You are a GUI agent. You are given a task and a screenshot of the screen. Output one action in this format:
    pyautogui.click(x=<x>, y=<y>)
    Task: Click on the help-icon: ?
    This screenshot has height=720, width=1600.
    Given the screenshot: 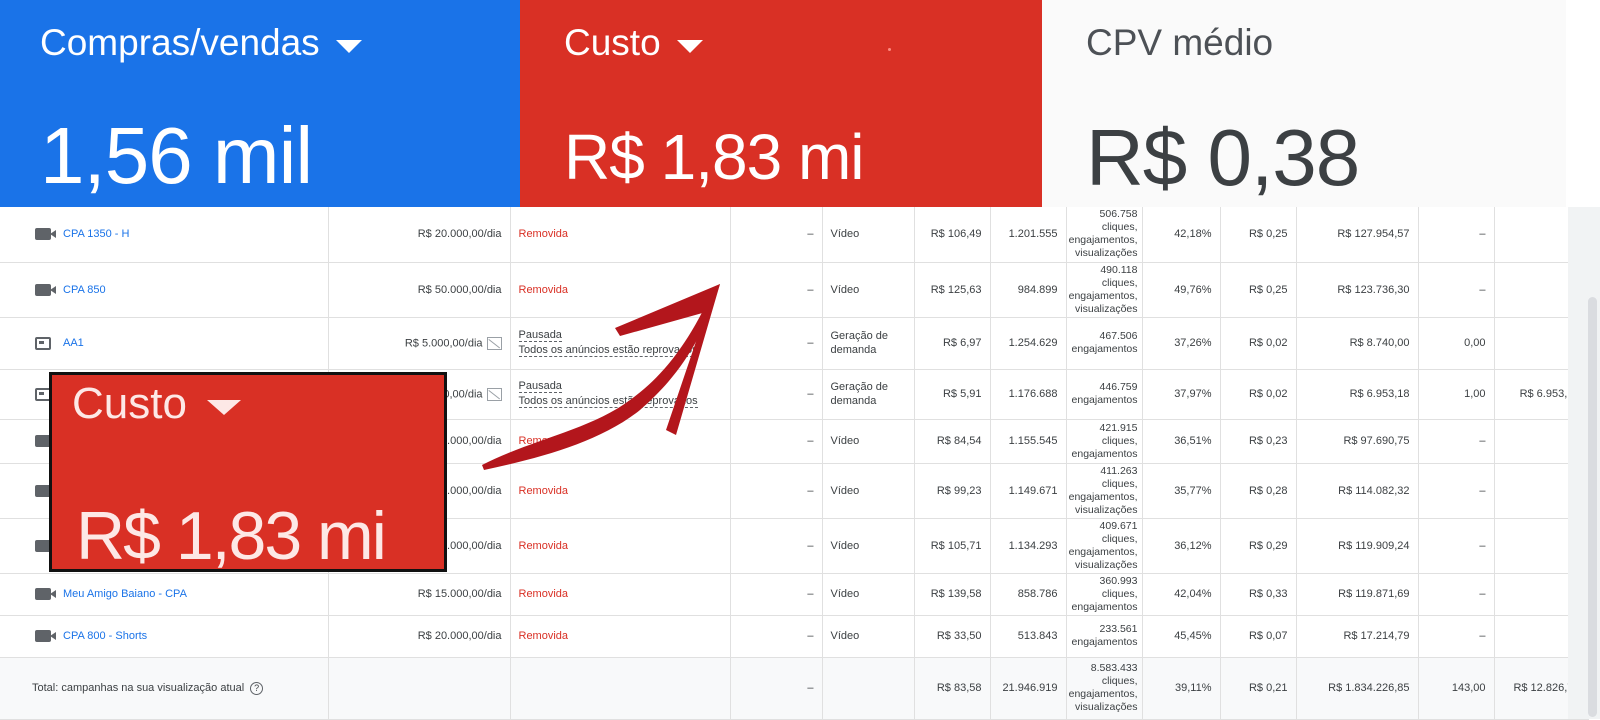 What is the action you would take?
    pyautogui.click(x=257, y=688)
    